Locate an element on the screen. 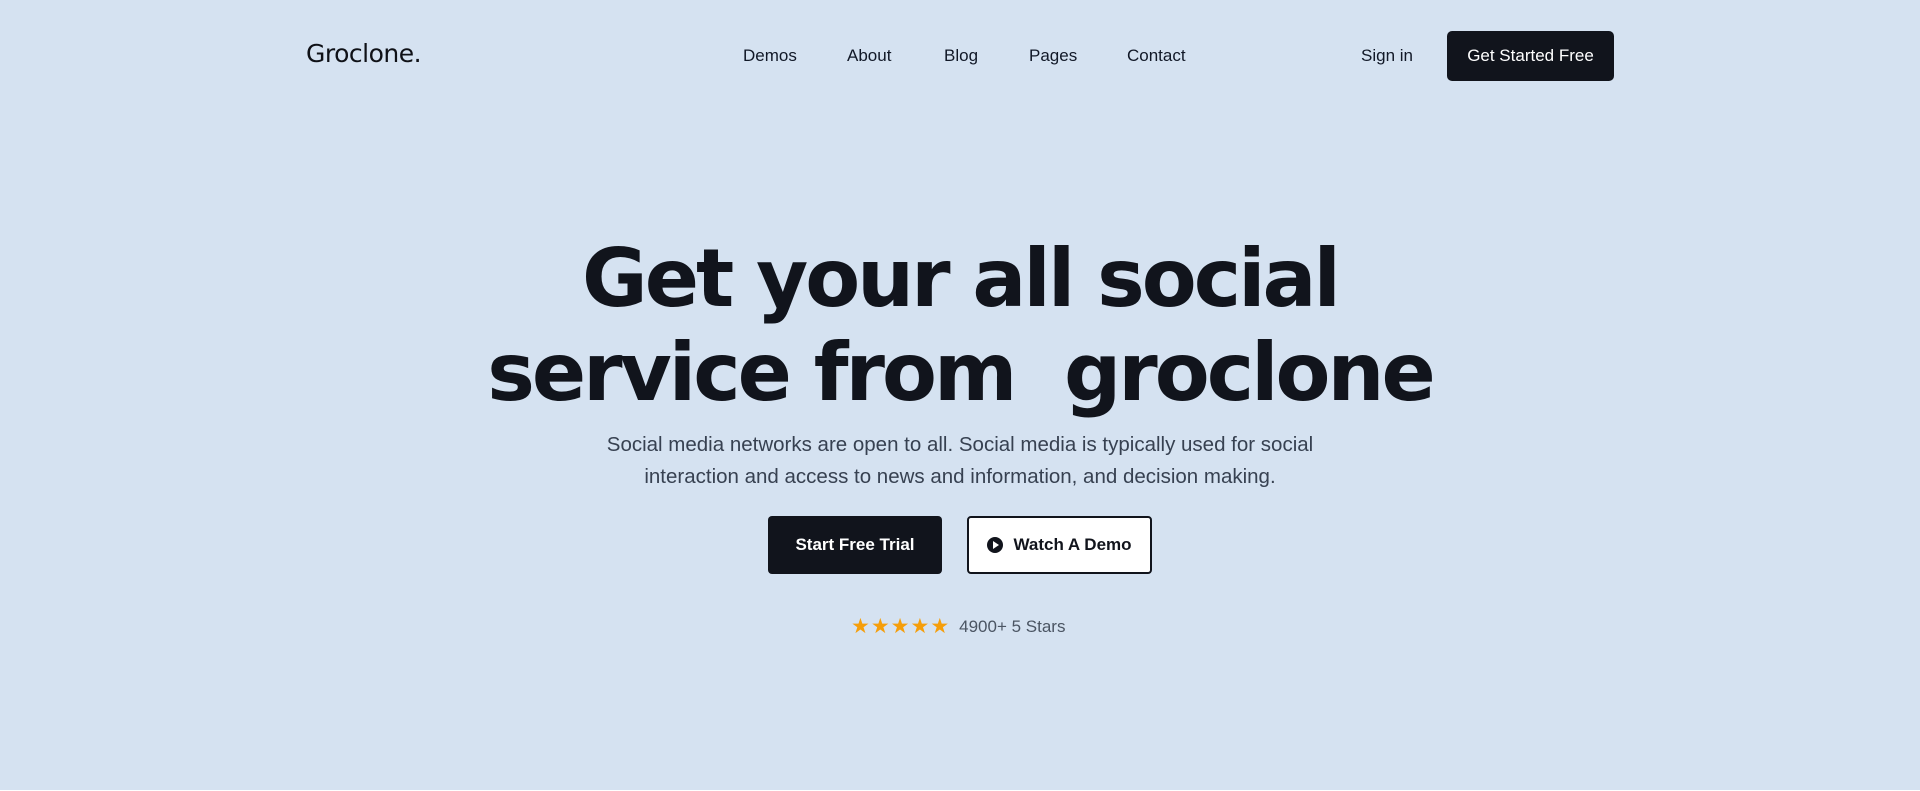  nav-demos: Demos is located at coordinates (770, 56).